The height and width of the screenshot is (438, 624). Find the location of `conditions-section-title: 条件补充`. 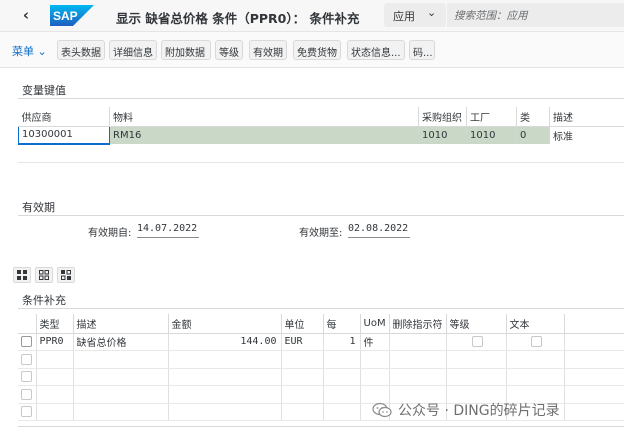

conditions-section-title: 条件补充 is located at coordinates (44, 300).